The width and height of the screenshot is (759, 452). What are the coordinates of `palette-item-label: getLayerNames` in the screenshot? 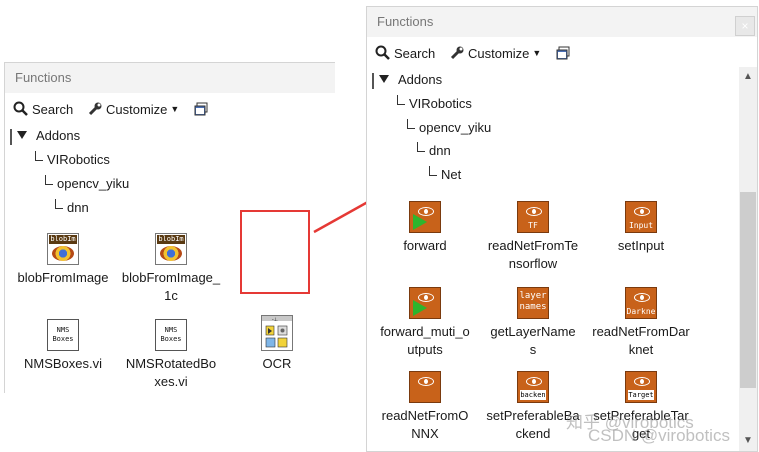 It's located at (533, 340).